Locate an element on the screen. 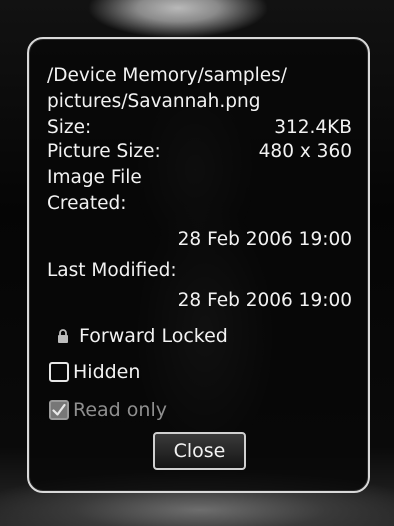  last-modified-value: 28 Feb 2006 19:00 is located at coordinates (264, 300).